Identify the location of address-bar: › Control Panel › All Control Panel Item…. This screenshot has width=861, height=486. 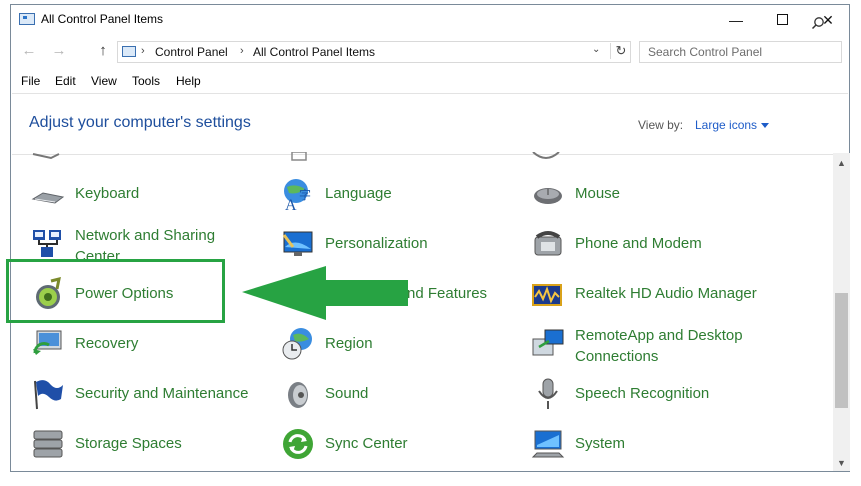
(374, 52).